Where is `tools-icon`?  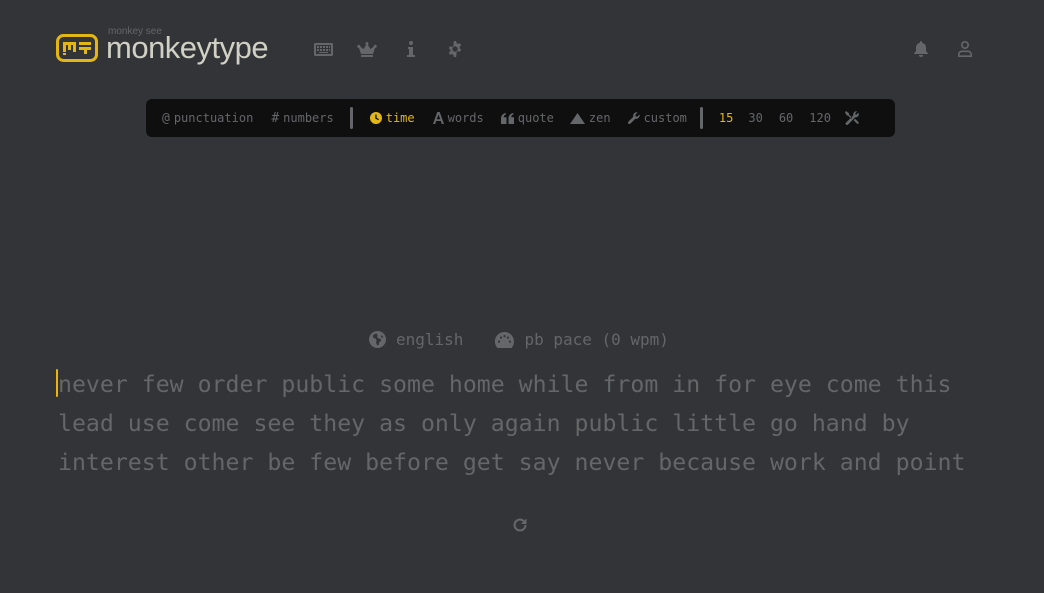 tools-icon is located at coordinates (851, 118).